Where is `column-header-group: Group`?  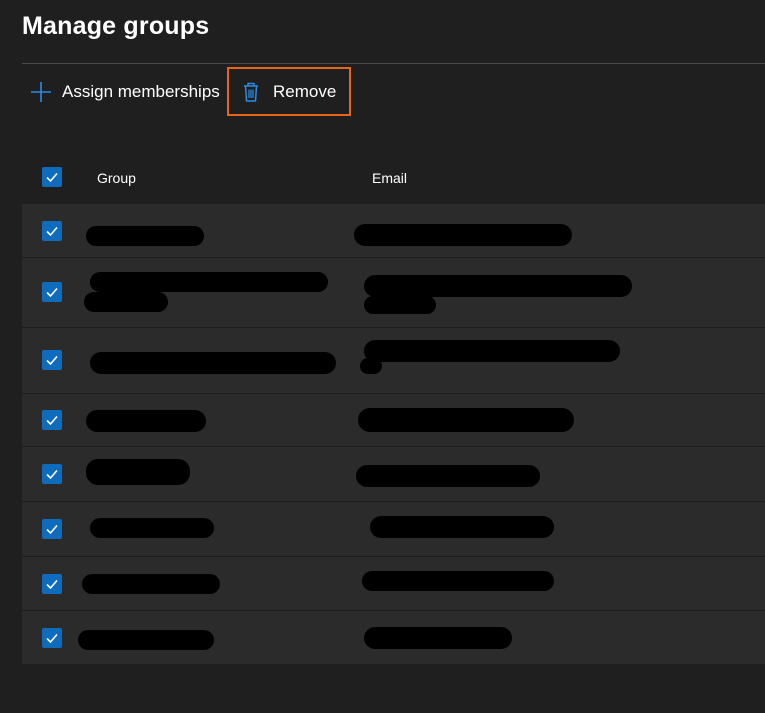
column-header-group: Group is located at coordinates (116, 178).